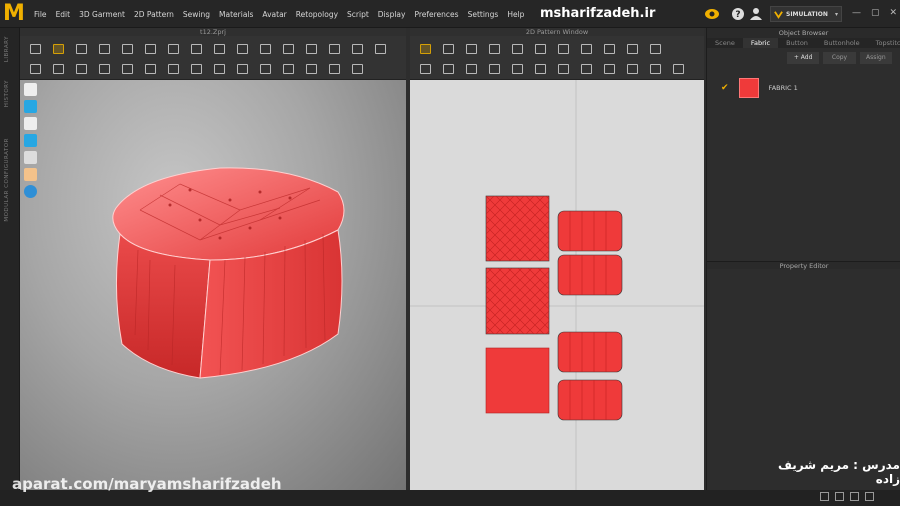  Describe the element at coordinates (875, 58) in the screenshot. I see `assign-fabric-button: Assign` at that location.